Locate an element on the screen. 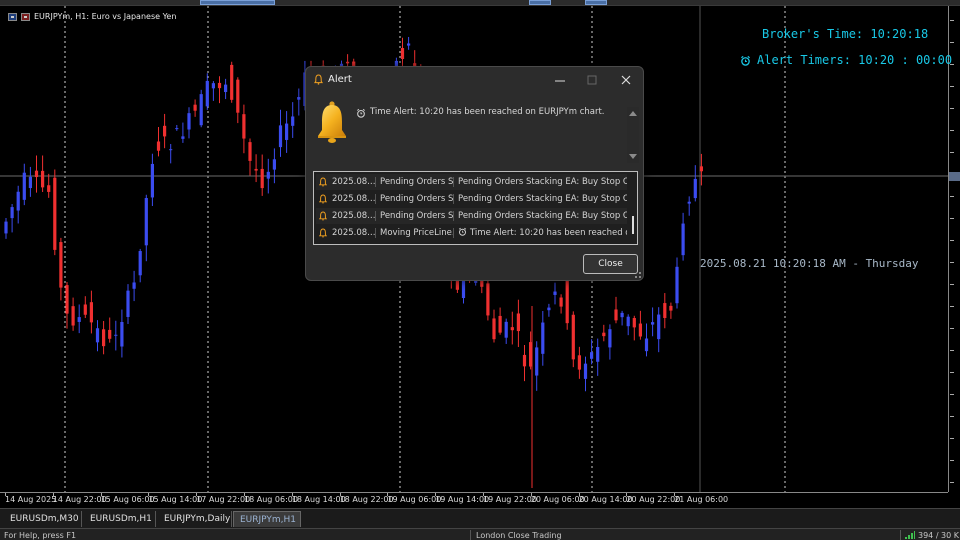 This screenshot has height=540, width=960. tab-eurusdm-h1: EURUSDm,H1 is located at coordinates (120, 519).